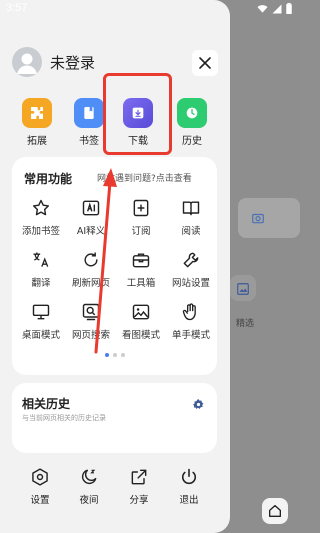 The height and width of the screenshot is (533, 320). I want to click on monitor-icon, so click(41, 312).